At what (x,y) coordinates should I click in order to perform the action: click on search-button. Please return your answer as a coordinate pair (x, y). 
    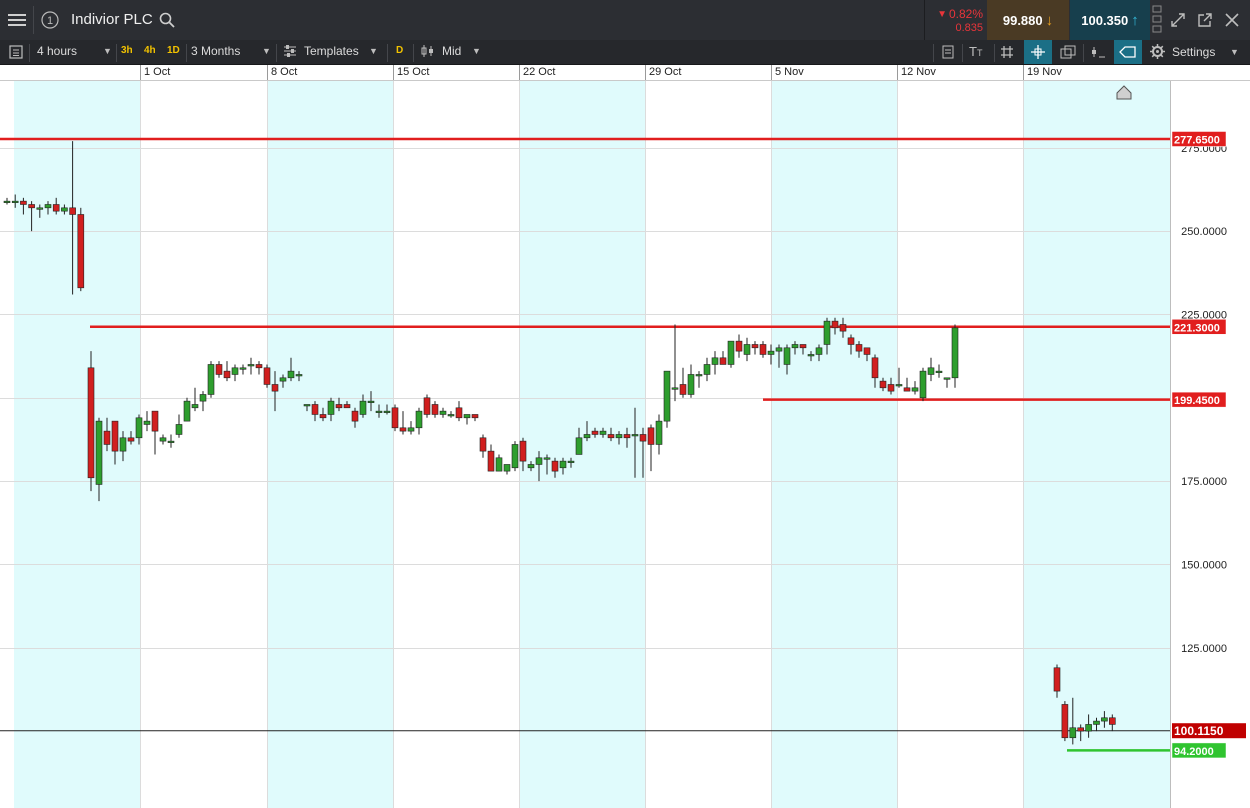
    Looking at the image, I should click on (167, 20).